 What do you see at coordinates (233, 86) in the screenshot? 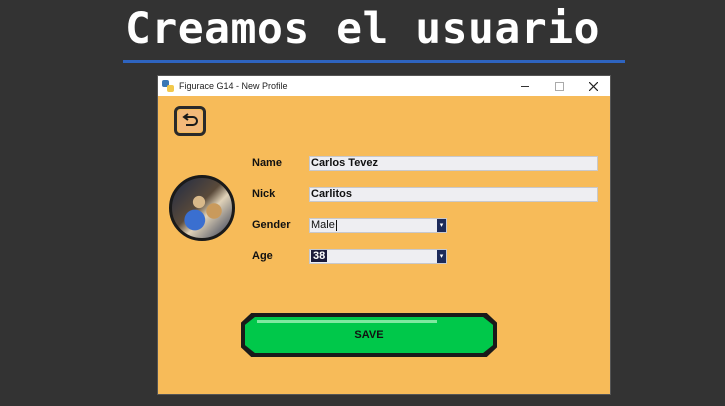
I see `window-title: Figurace G14 - New Profile` at bounding box center [233, 86].